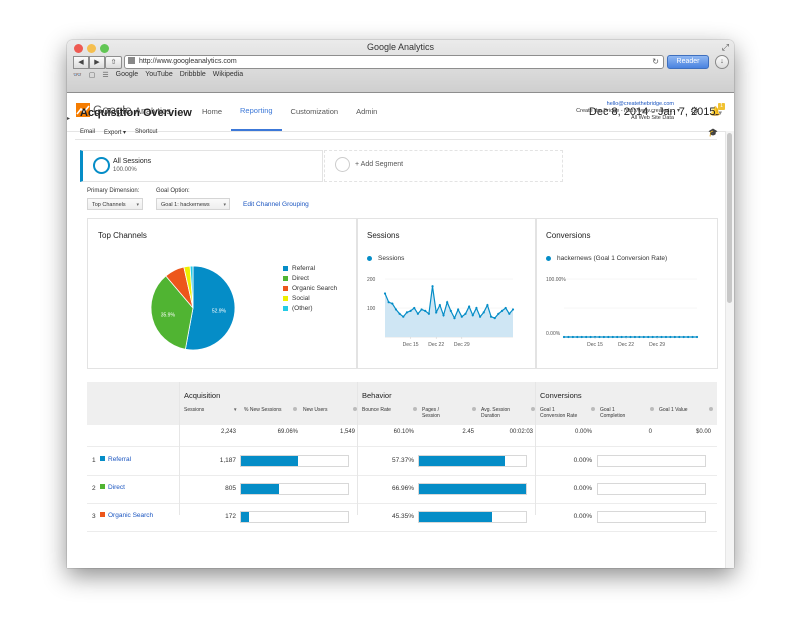 The image size is (800, 641). Describe the element at coordinates (194, 410) in the screenshot. I see `col-sessions: Sessions` at that location.